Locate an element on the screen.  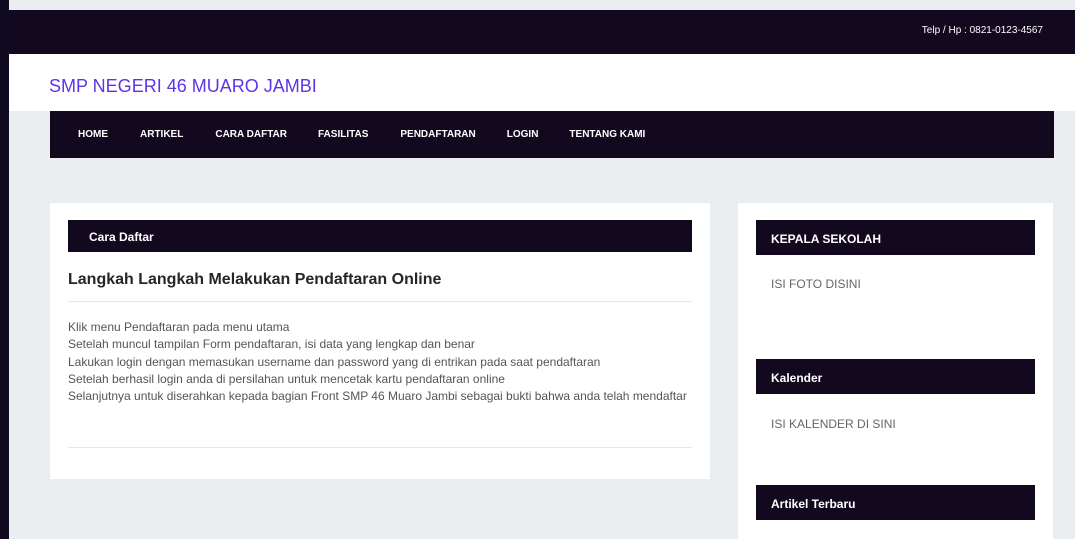
left-edge is located at coordinates (4, 269).